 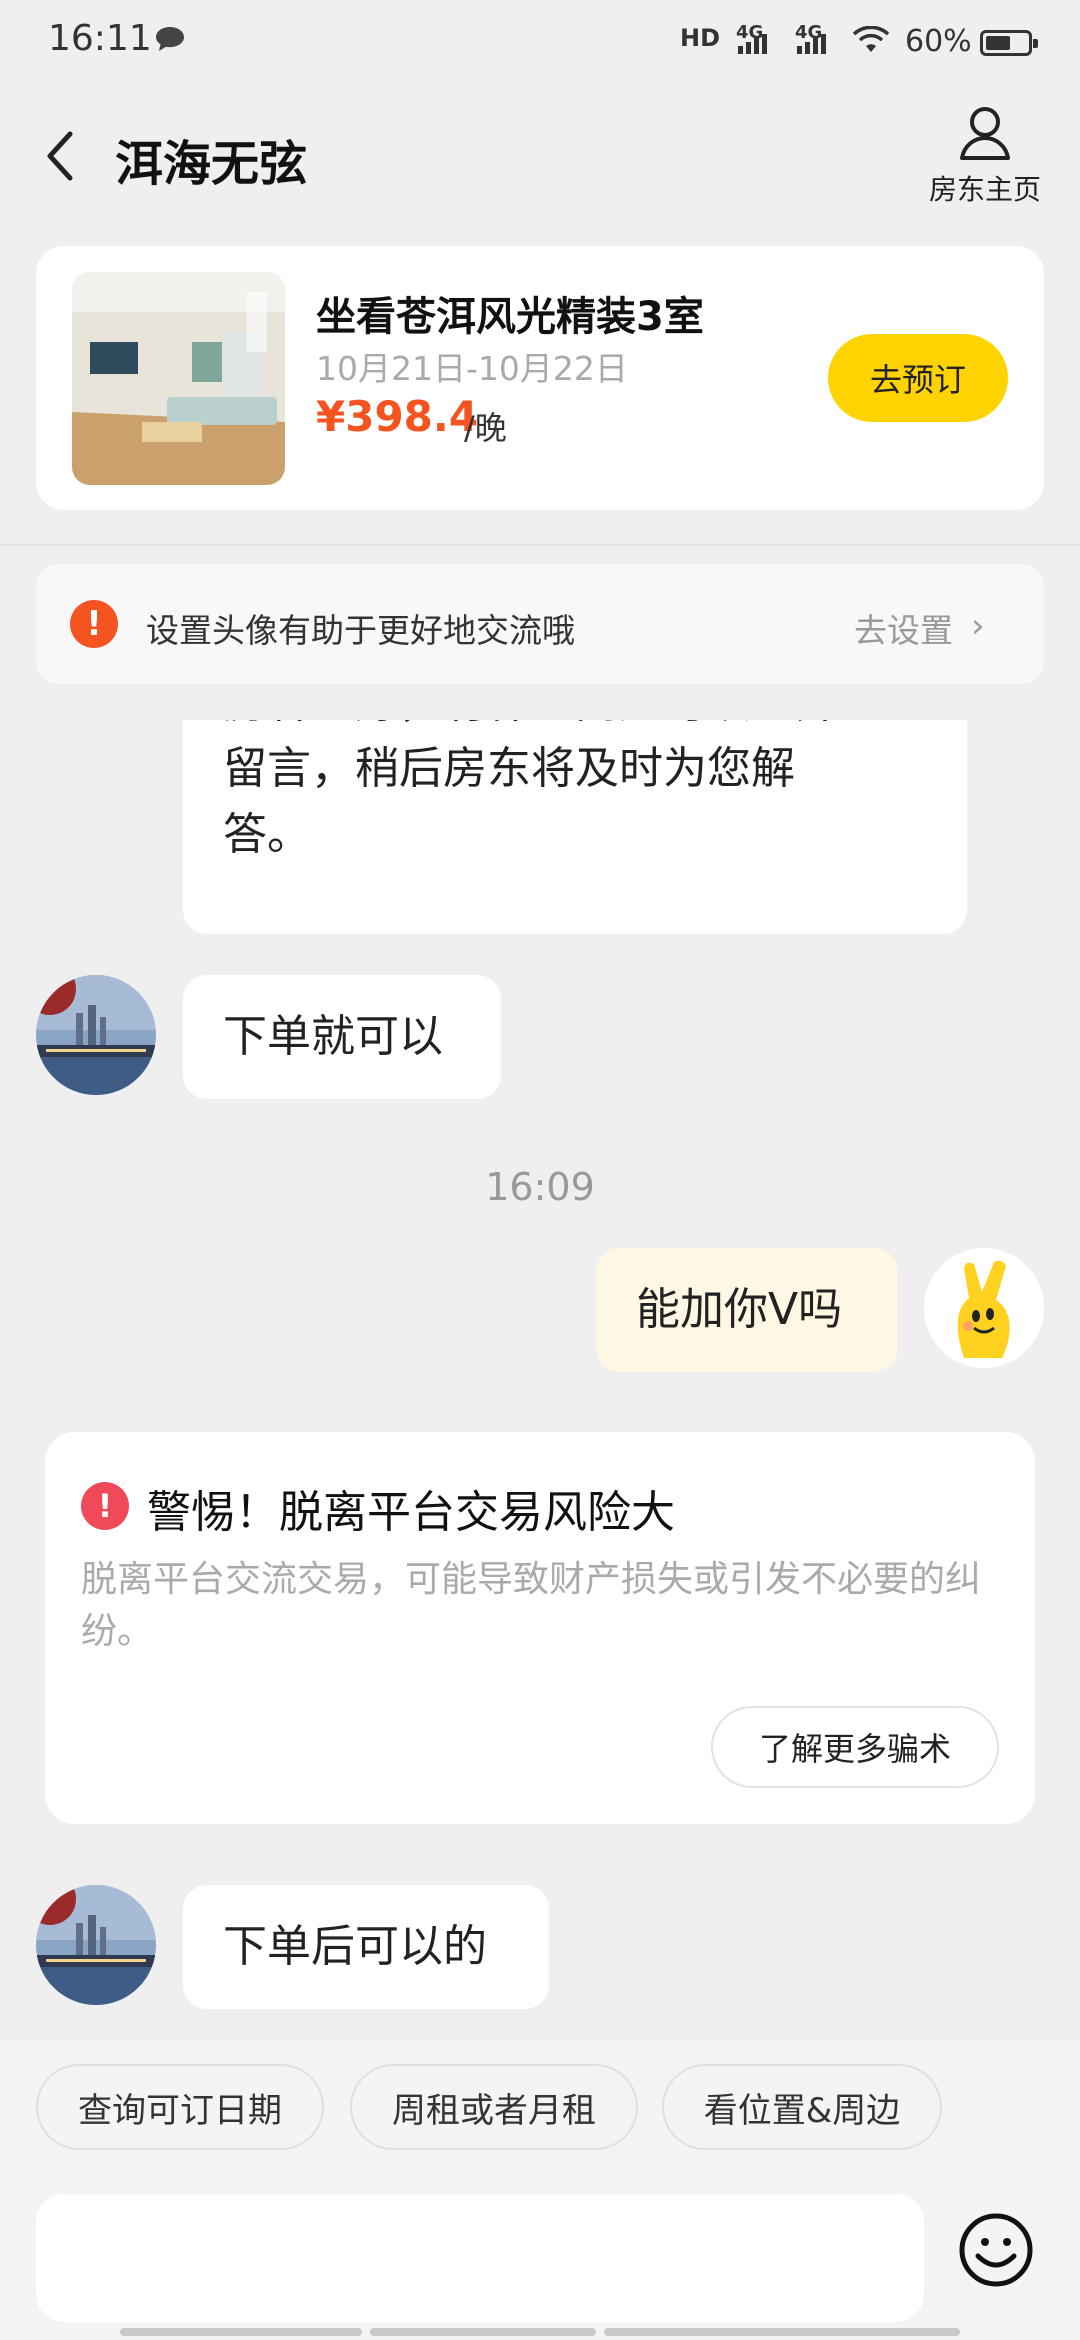 What do you see at coordinates (509, 768) in the screenshot?
I see `message-line: 留言，稍后房东将及时为您解` at bounding box center [509, 768].